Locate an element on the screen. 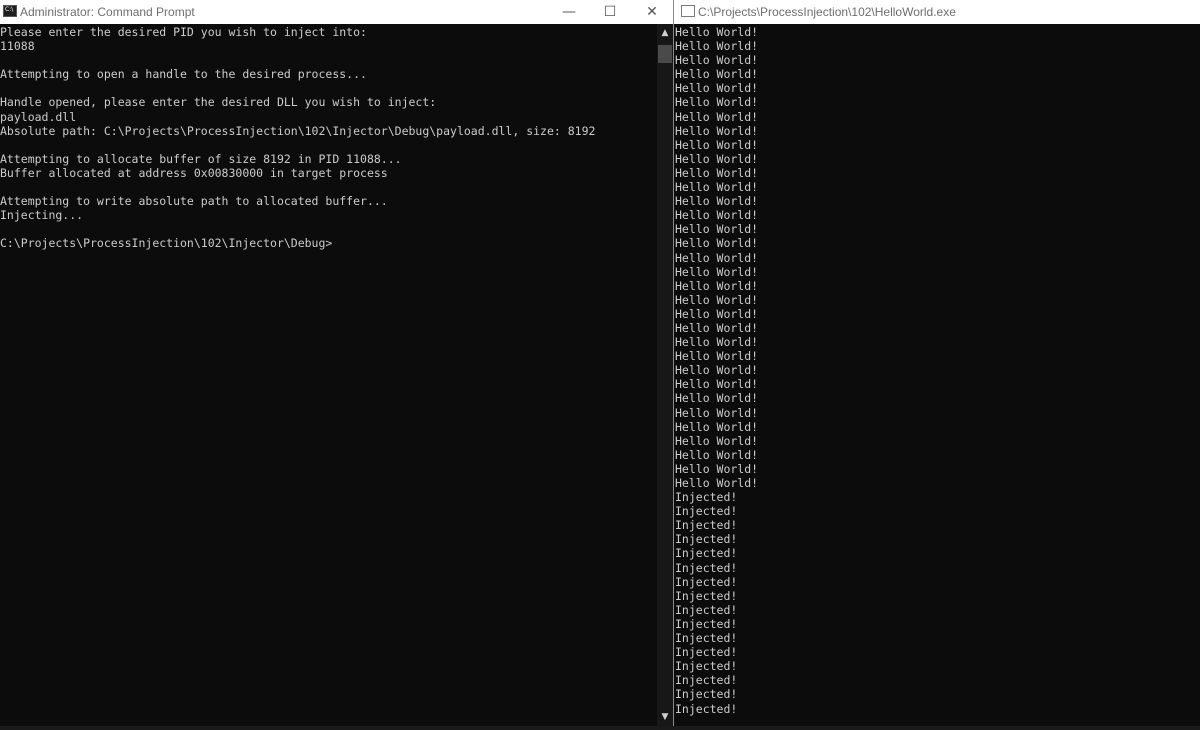 This screenshot has height=730, width=1200. close-button: ✕ is located at coordinates (651, 12).